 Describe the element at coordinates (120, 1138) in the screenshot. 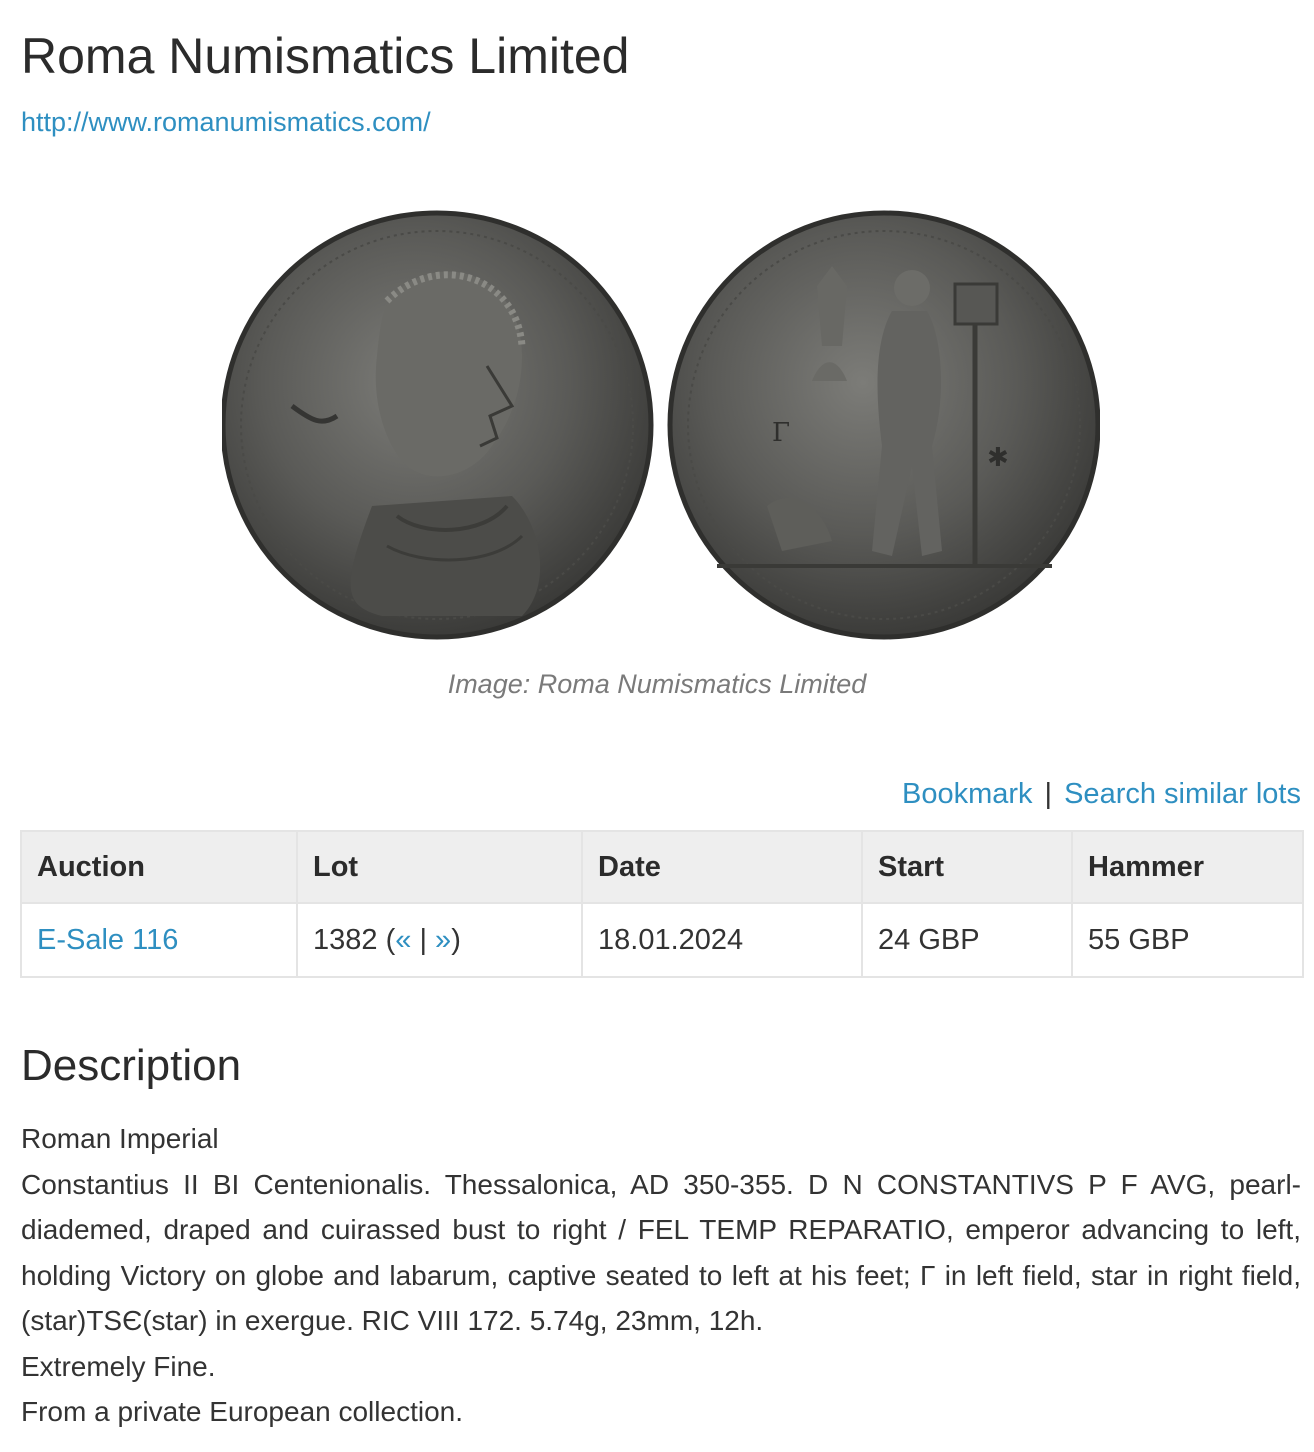

I see `description-category: Roman Imperial` at that location.